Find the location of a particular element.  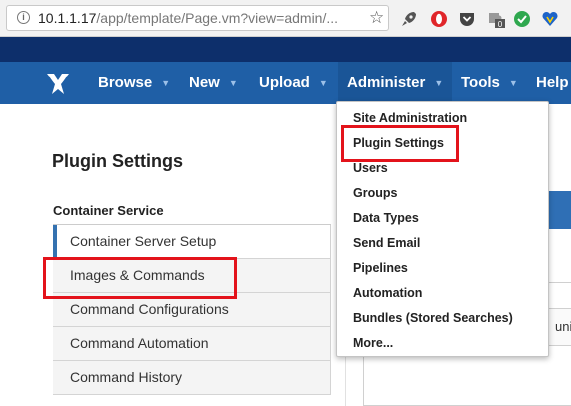

nav-new-label: New is located at coordinates (204, 82).